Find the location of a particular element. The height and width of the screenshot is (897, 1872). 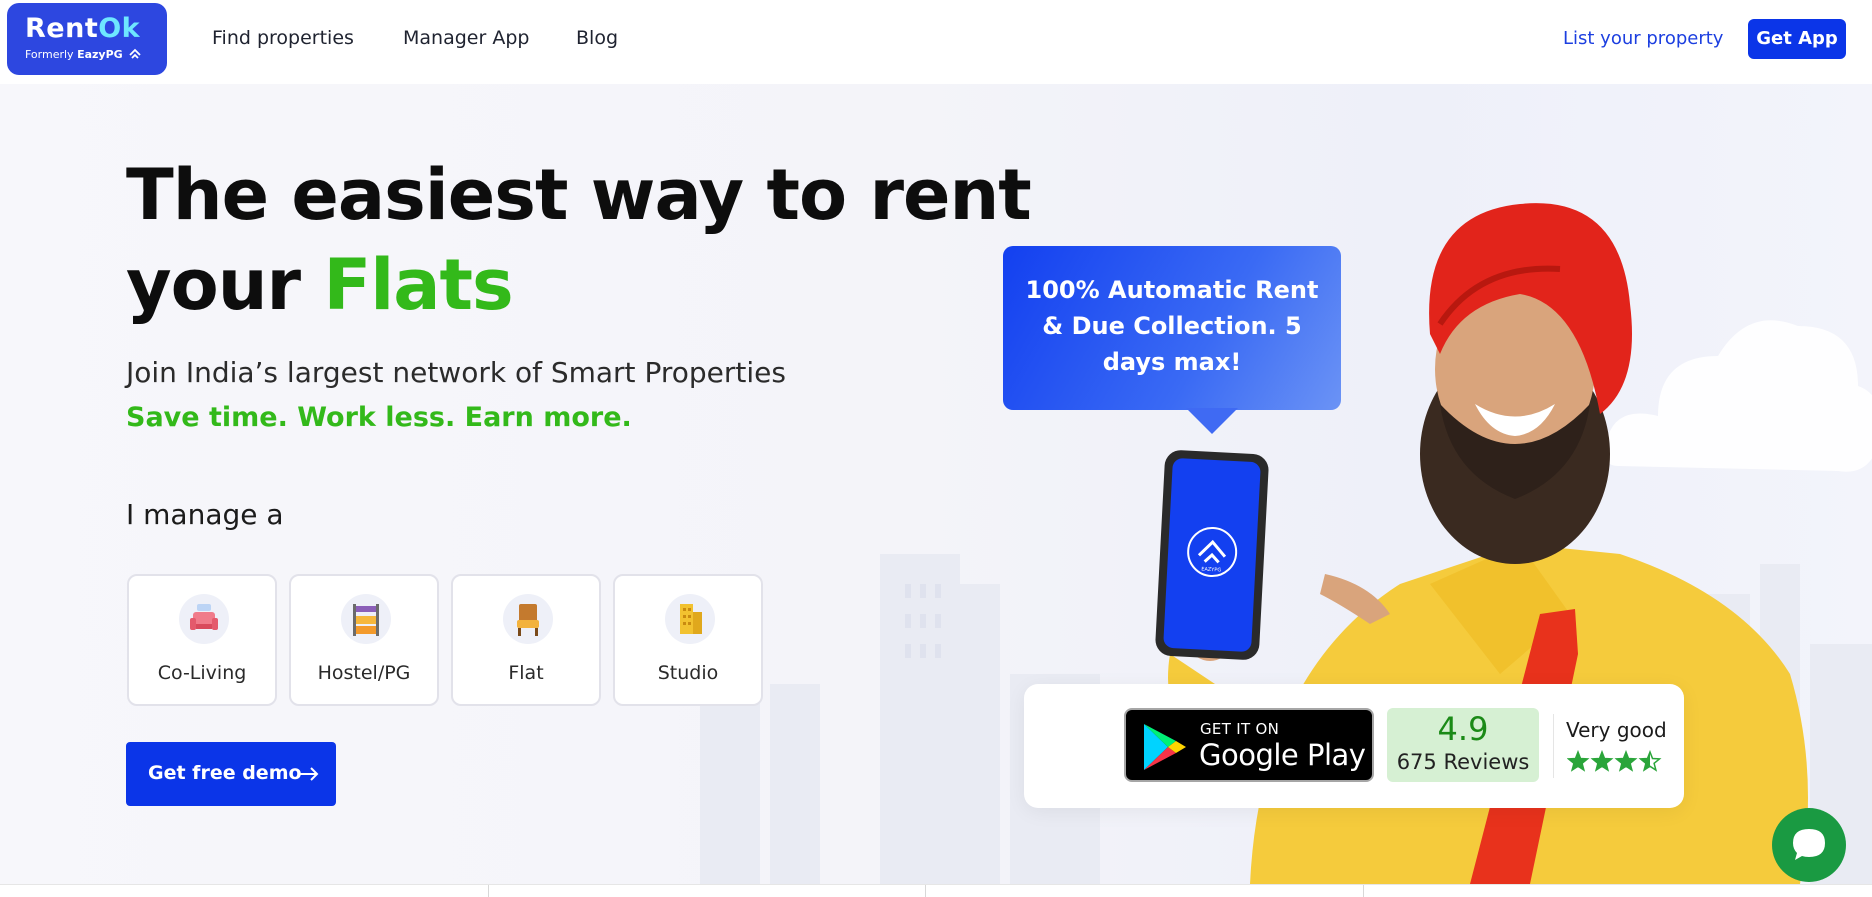

property-type-label: Flat is located at coordinates (526, 673).